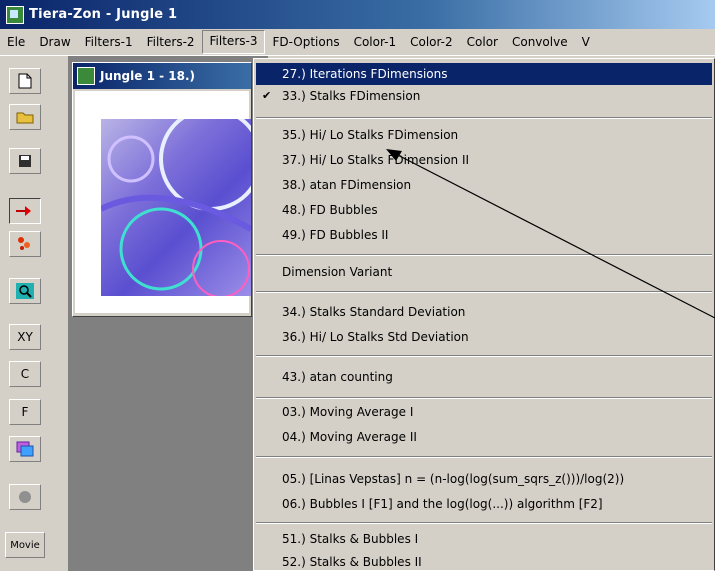 The width and height of the screenshot is (715, 571). What do you see at coordinates (337, 377) in the screenshot?
I see `menu-item-43-label: 43.) atan counting` at bounding box center [337, 377].